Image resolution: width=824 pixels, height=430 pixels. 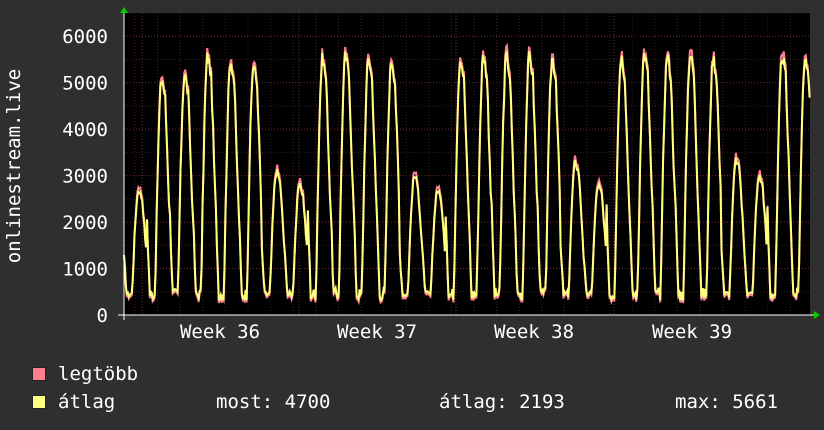 What do you see at coordinates (85, 37) in the screenshot?
I see `y-tick-label: 6000` at bounding box center [85, 37].